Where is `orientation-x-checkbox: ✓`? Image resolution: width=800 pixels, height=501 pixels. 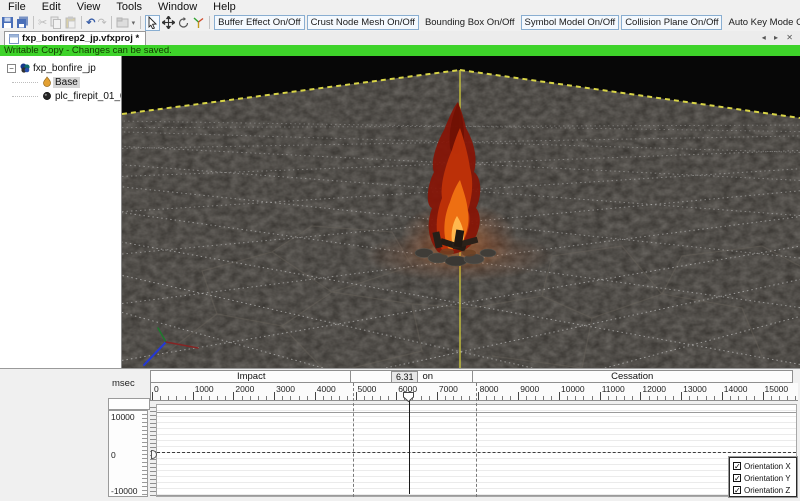
orientation-x-checkbox: ✓ is located at coordinates (737, 466).